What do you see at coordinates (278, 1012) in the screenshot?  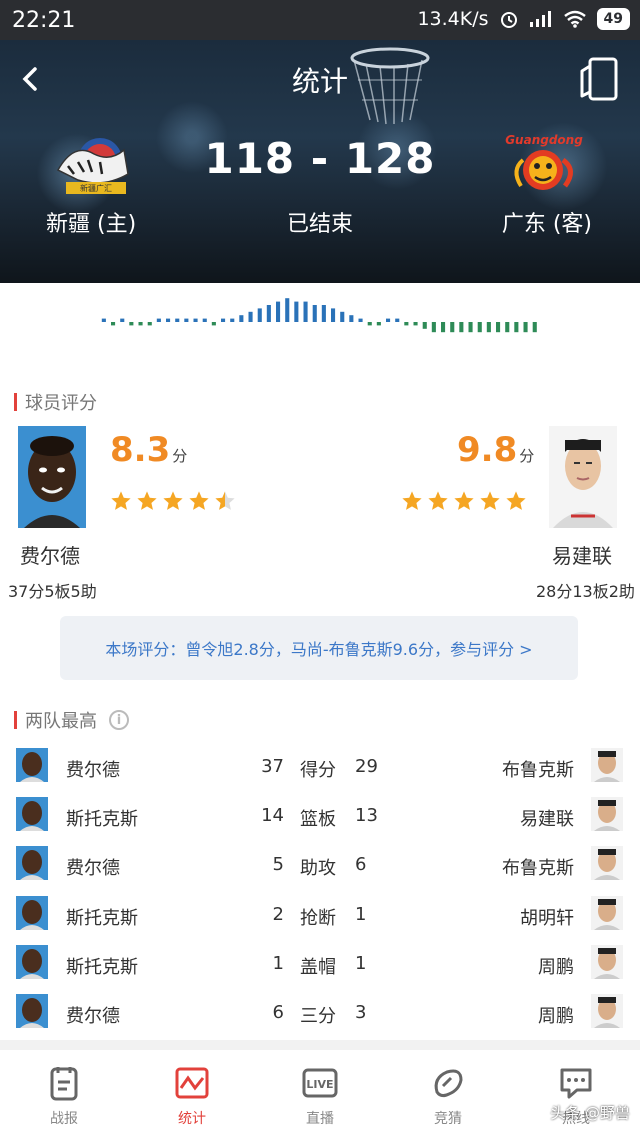 I see `home-stat-value: 6` at bounding box center [278, 1012].